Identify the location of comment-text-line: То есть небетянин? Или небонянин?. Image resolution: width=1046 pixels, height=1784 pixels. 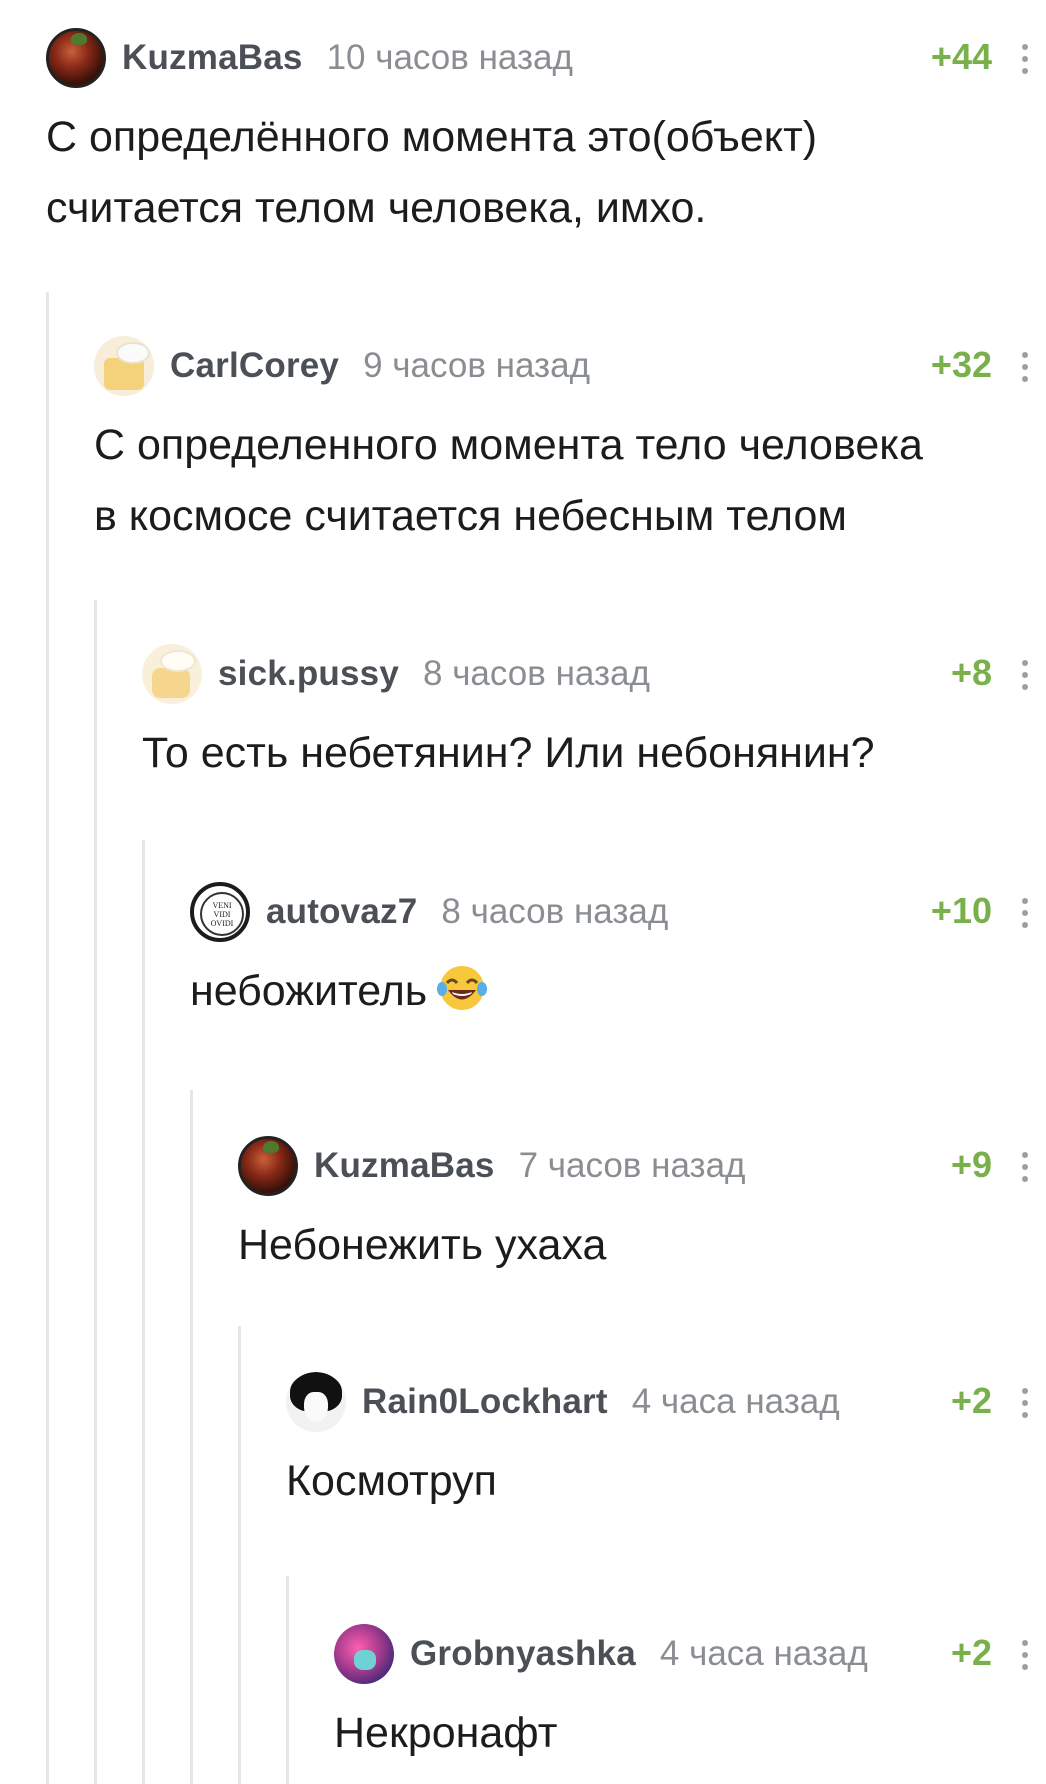
(508, 753).